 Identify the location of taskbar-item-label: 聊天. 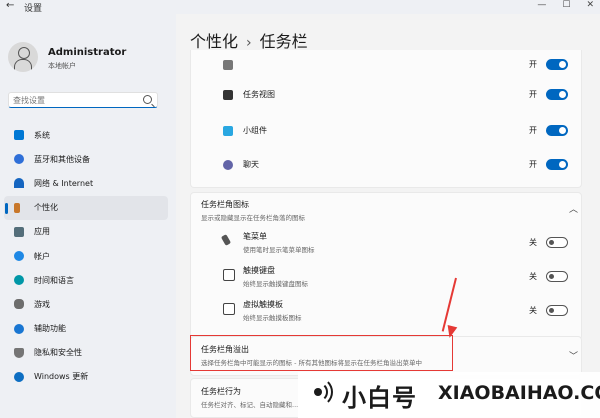
(251, 164).